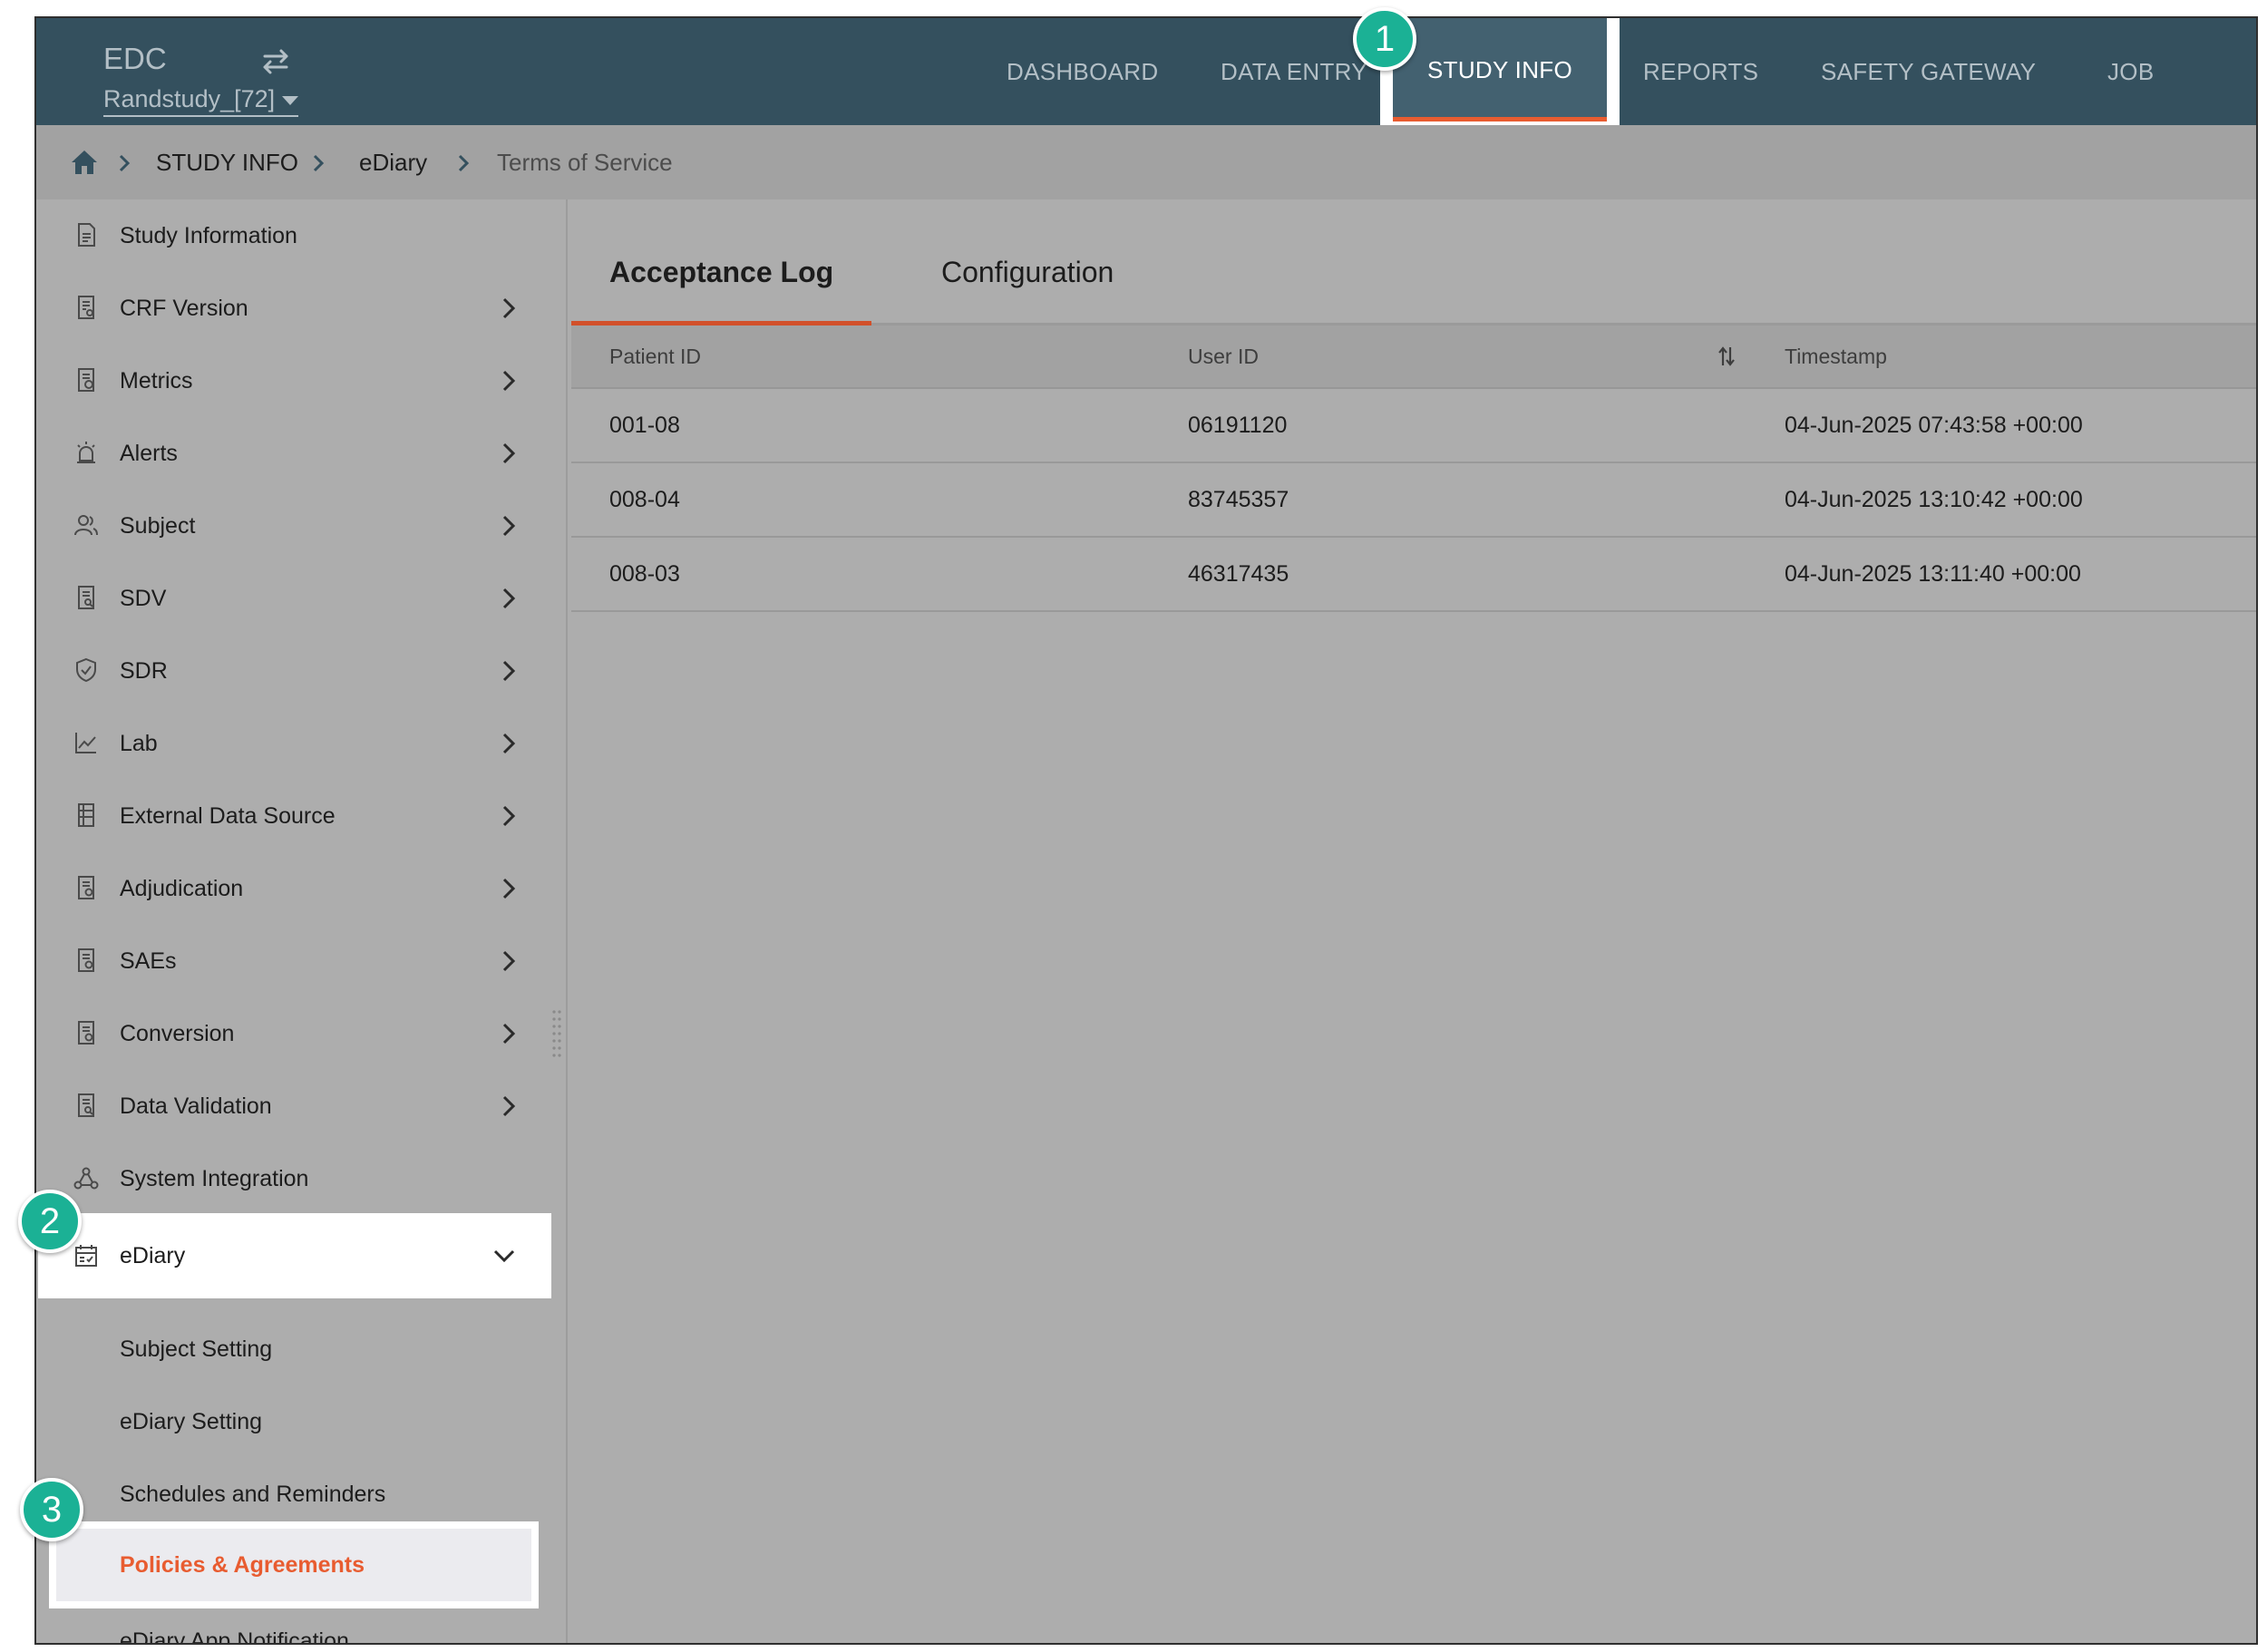  I want to click on sidebar-subitem-schedules-and-reminders: Schedules and Reminders, so click(301, 1494).